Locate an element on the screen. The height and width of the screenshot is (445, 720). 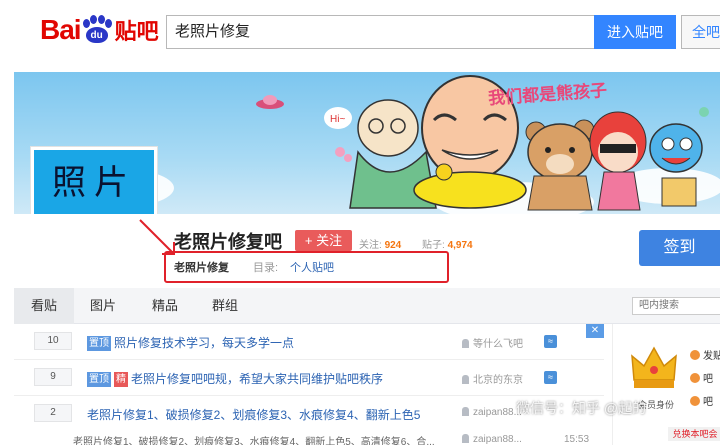
post-count: 贴子: 4,974 is located at coordinates (447, 243).